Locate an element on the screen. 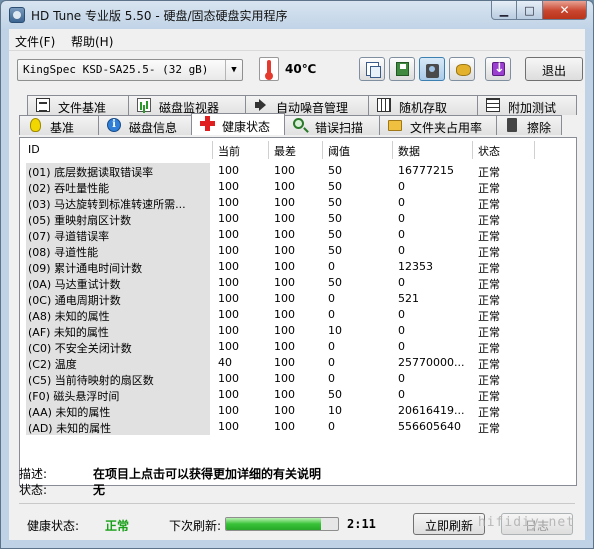 The image size is (594, 549). attribute-name-cell: (C2) 温度 is located at coordinates (52, 364).